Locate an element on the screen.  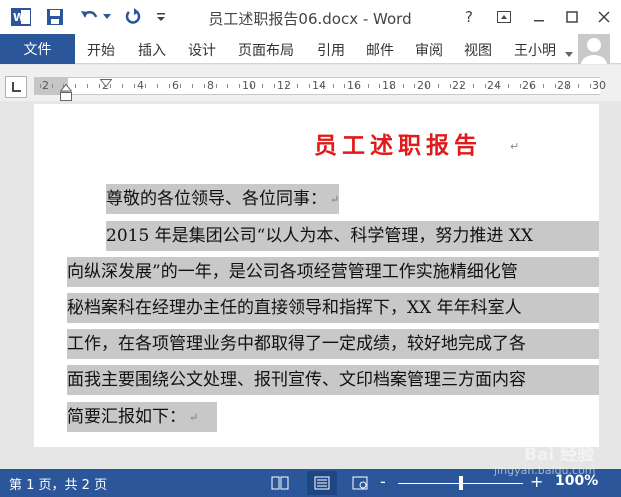
tab-home: 开始 is located at coordinates (101, 50).